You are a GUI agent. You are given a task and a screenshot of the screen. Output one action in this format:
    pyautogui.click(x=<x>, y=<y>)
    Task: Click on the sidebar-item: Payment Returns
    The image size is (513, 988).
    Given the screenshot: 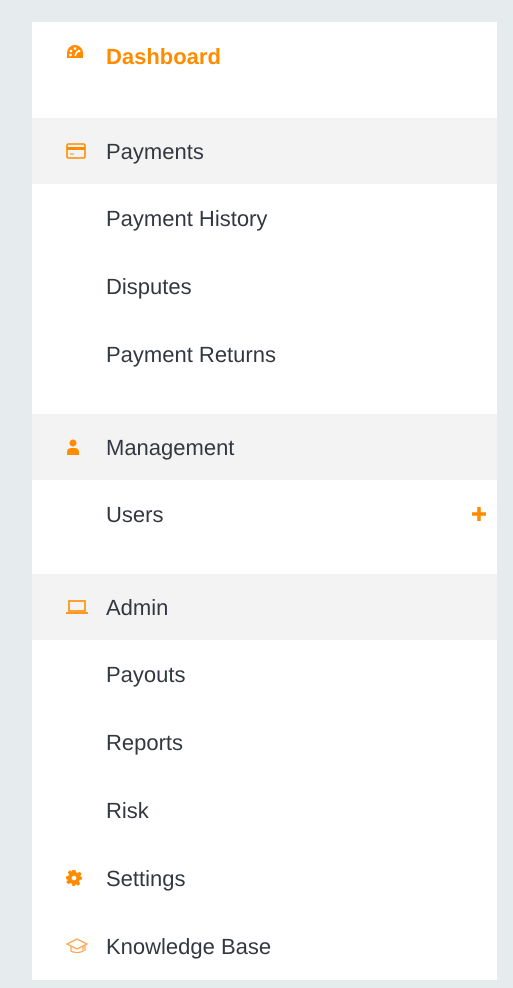 What is the action you would take?
    pyautogui.click(x=264, y=354)
    